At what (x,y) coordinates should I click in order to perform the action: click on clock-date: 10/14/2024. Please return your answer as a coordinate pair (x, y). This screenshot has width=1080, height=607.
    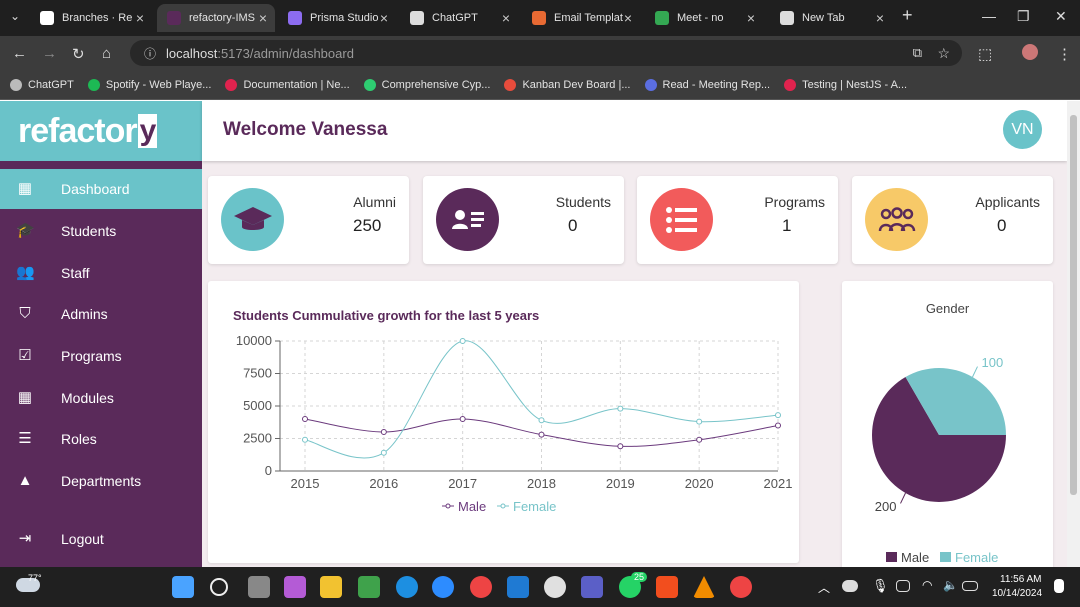
    Looking at the image, I should click on (1017, 593).